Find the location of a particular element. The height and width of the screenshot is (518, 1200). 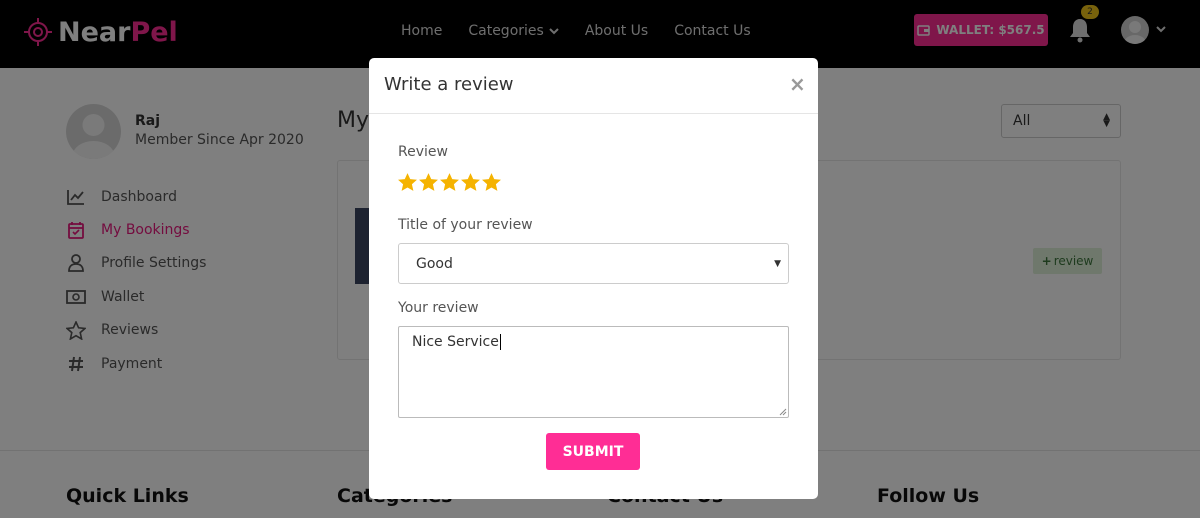

star-rating is located at coordinates (449, 182).